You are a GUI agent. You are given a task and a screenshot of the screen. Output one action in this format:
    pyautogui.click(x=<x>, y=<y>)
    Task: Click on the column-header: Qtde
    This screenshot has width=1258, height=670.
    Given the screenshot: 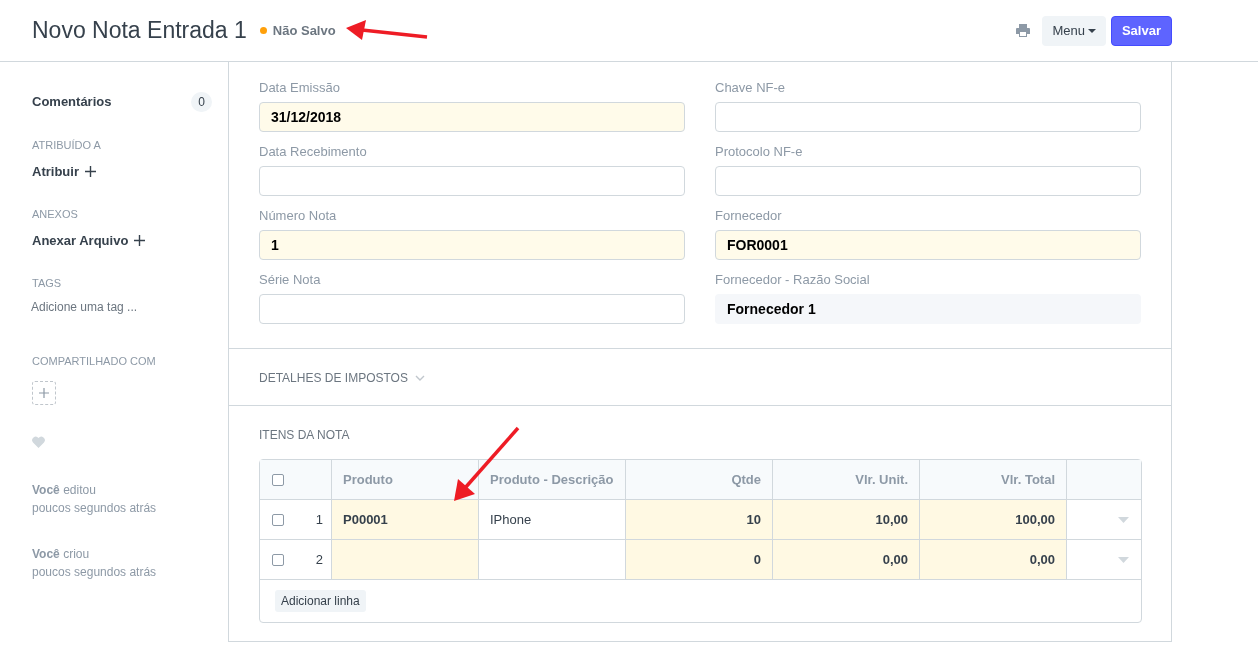 What is the action you would take?
    pyautogui.click(x=746, y=479)
    